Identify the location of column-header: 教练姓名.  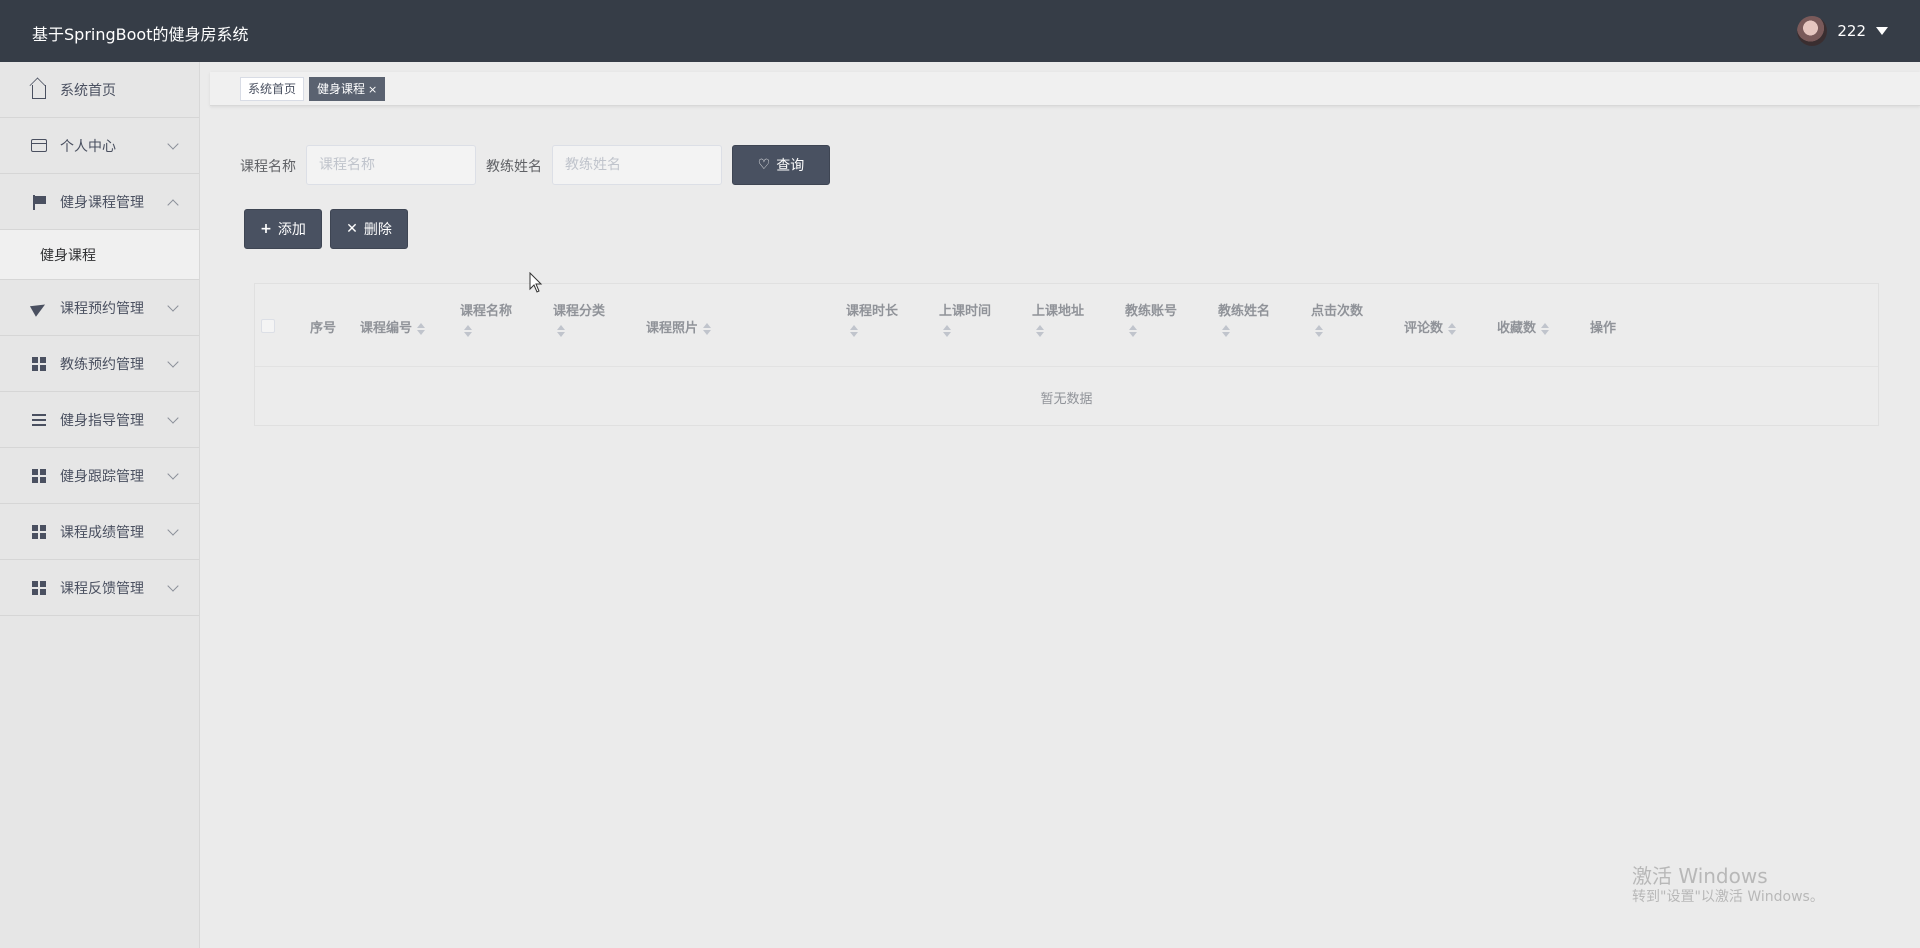
(1244, 318).